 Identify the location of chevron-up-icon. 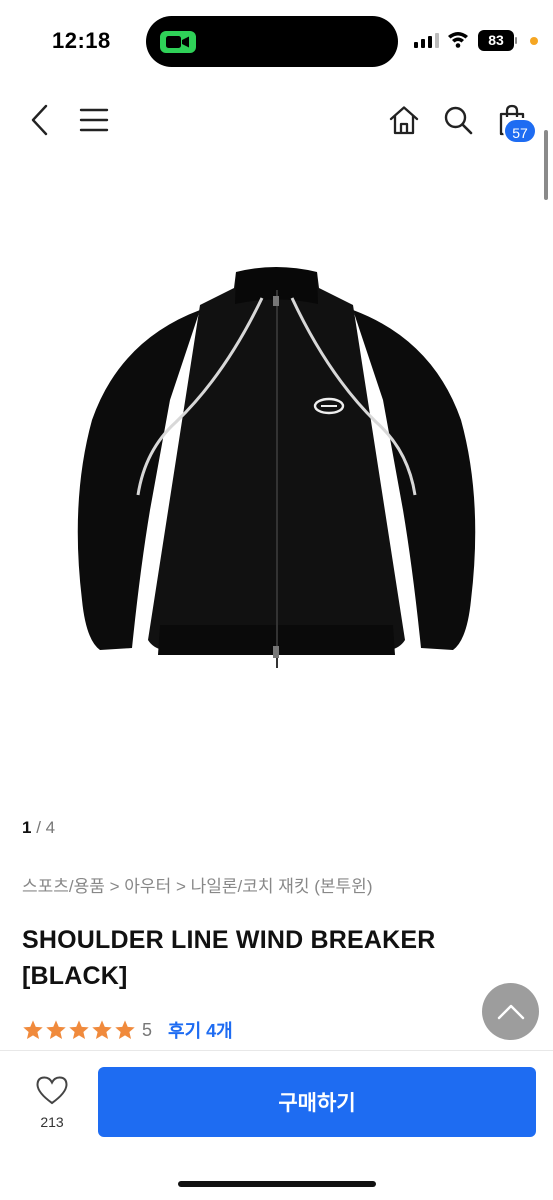
(510, 1011).